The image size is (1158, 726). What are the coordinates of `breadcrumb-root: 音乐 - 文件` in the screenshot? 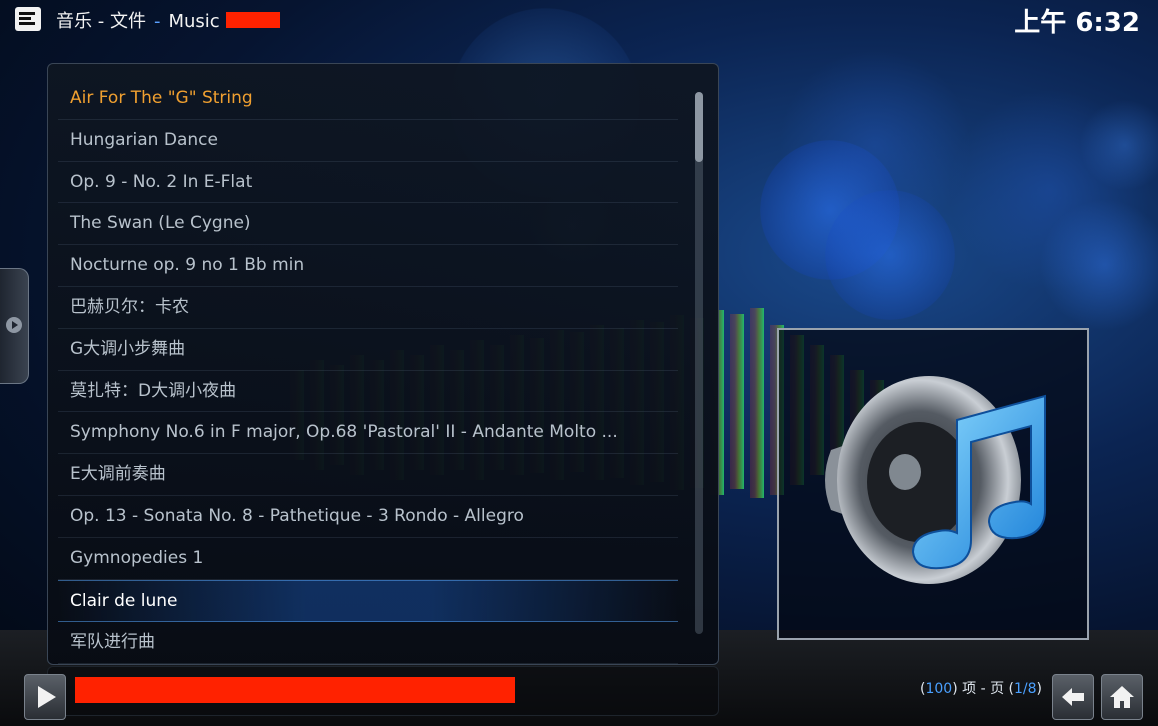 It's located at (101, 21).